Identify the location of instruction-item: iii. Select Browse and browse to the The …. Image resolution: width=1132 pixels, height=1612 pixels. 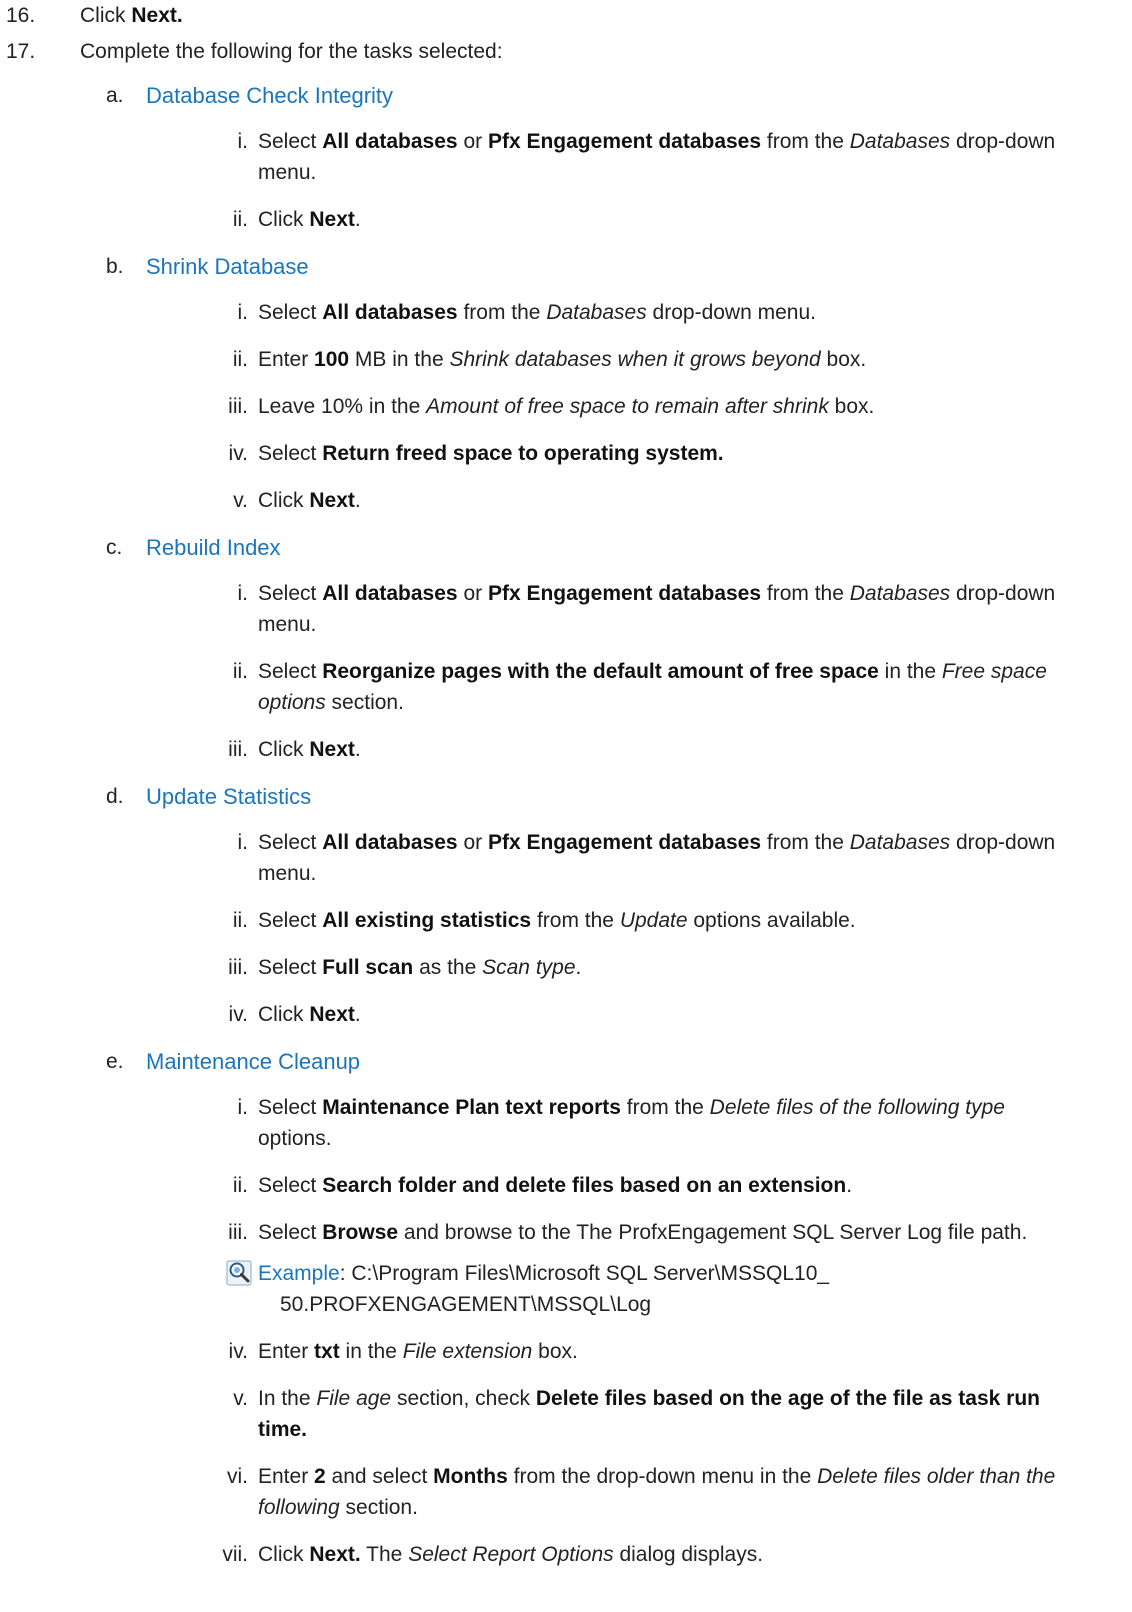
(539, 1232).